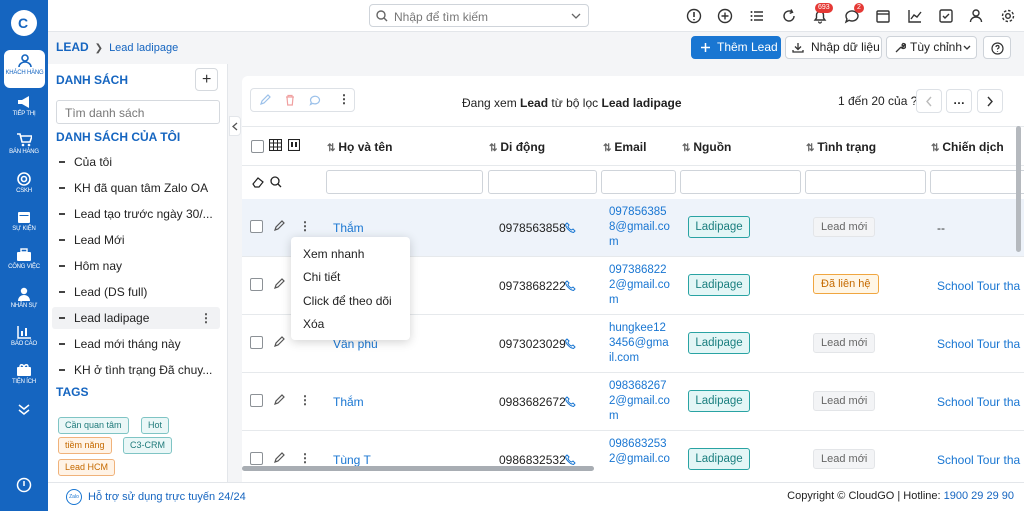 The height and width of the screenshot is (511, 1024). Describe the element at coordinates (24, 263) in the screenshot. I see `rail-item-tasks: CÔNG VIỆC` at that location.